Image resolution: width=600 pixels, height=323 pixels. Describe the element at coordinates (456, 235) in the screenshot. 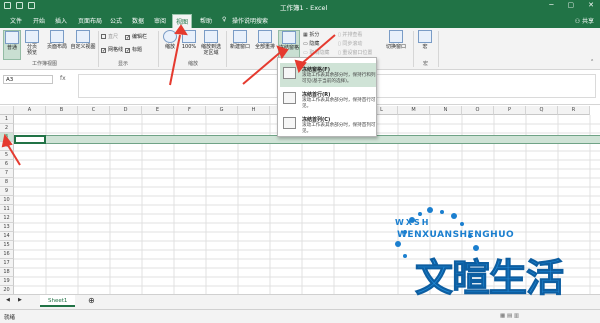

I see `watermark-pinyin: WENXUANSHENGHUO` at that location.